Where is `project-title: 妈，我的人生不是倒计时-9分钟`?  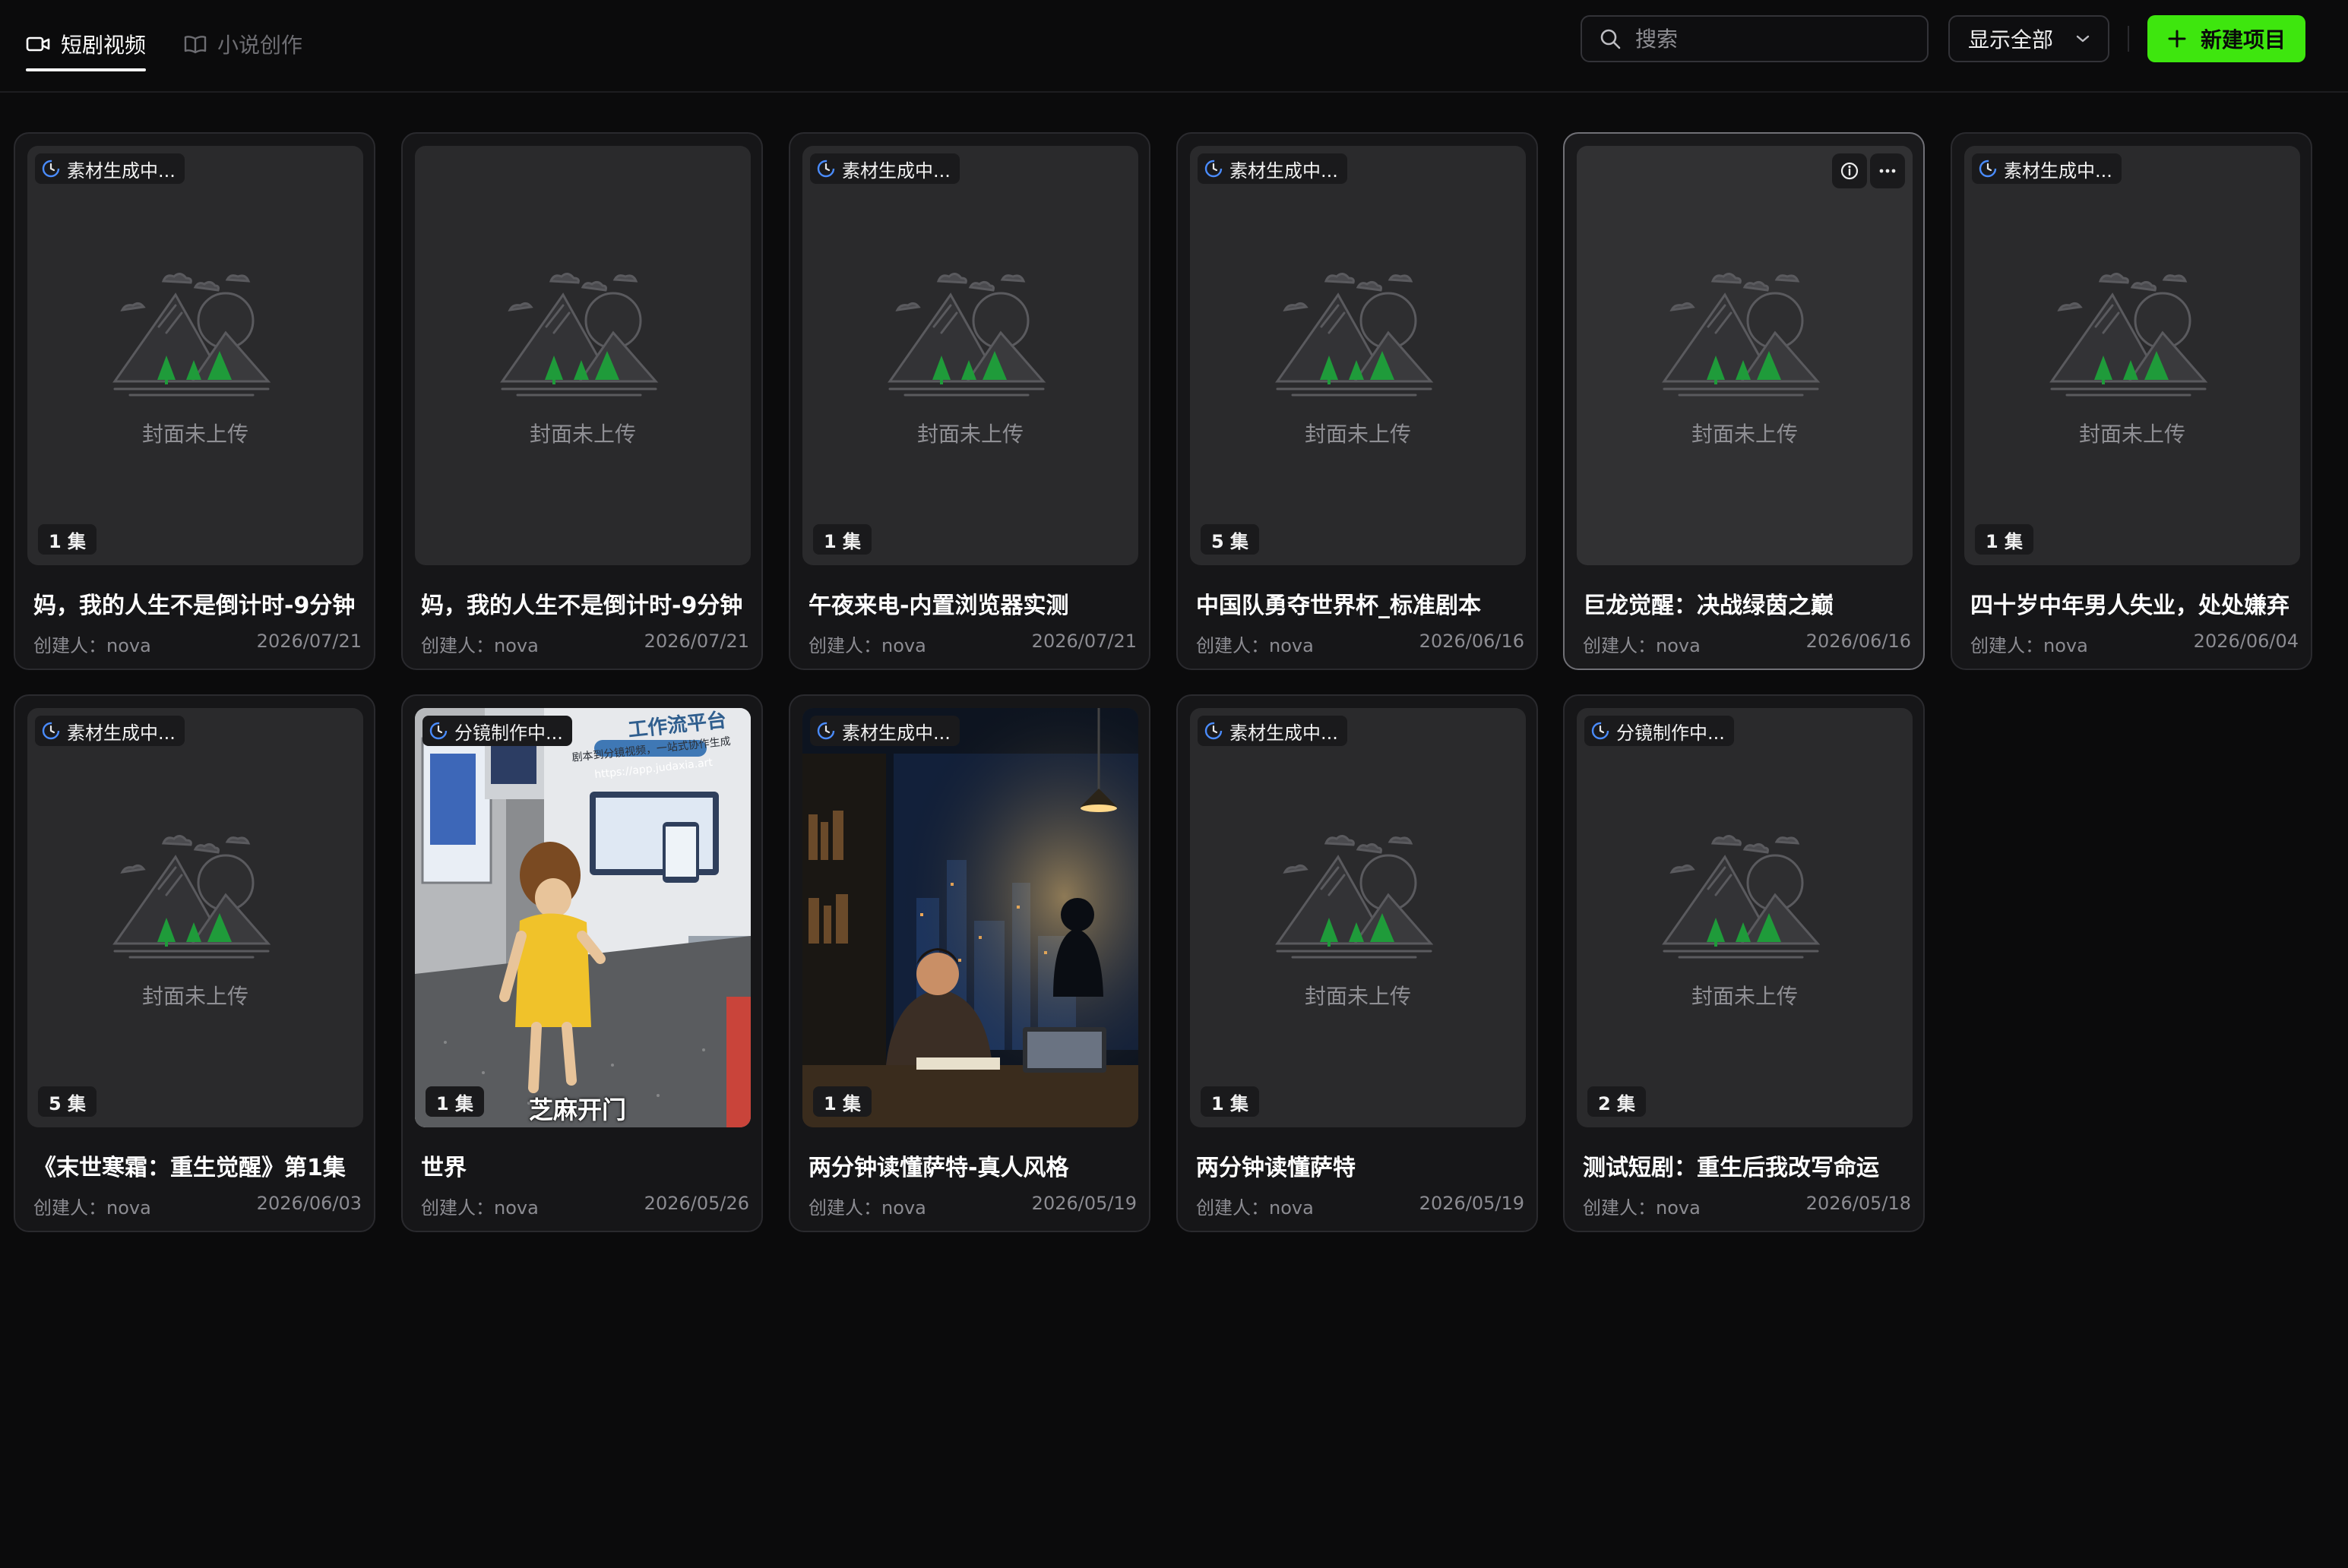 project-title: 妈，我的人生不是倒计时-9分钟 is located at coordinates (582, 606).